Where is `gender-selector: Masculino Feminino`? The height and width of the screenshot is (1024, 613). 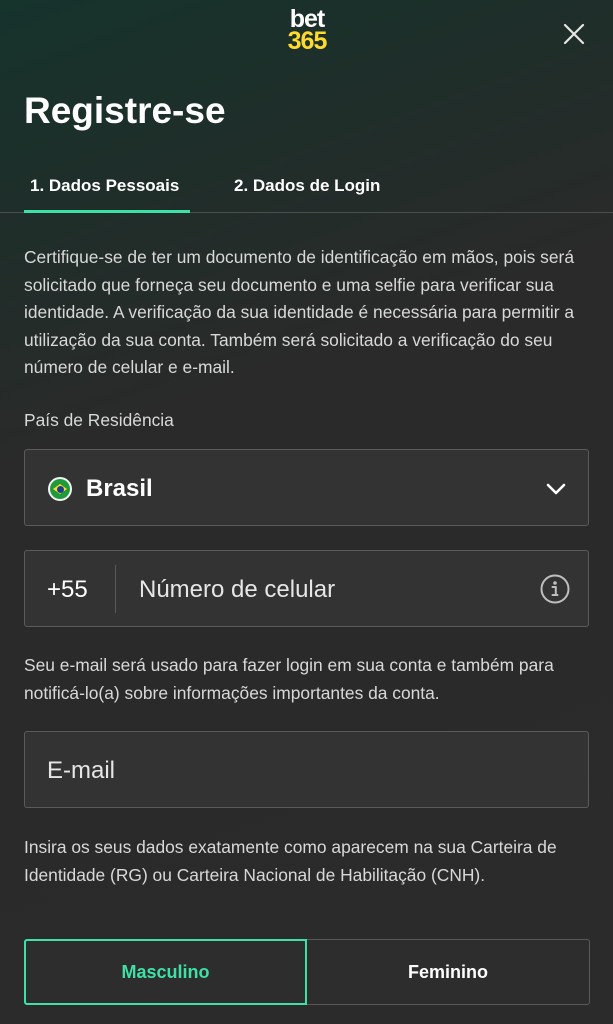
gender-selector: Masculino Feminino is located at coordinates (307, 972).